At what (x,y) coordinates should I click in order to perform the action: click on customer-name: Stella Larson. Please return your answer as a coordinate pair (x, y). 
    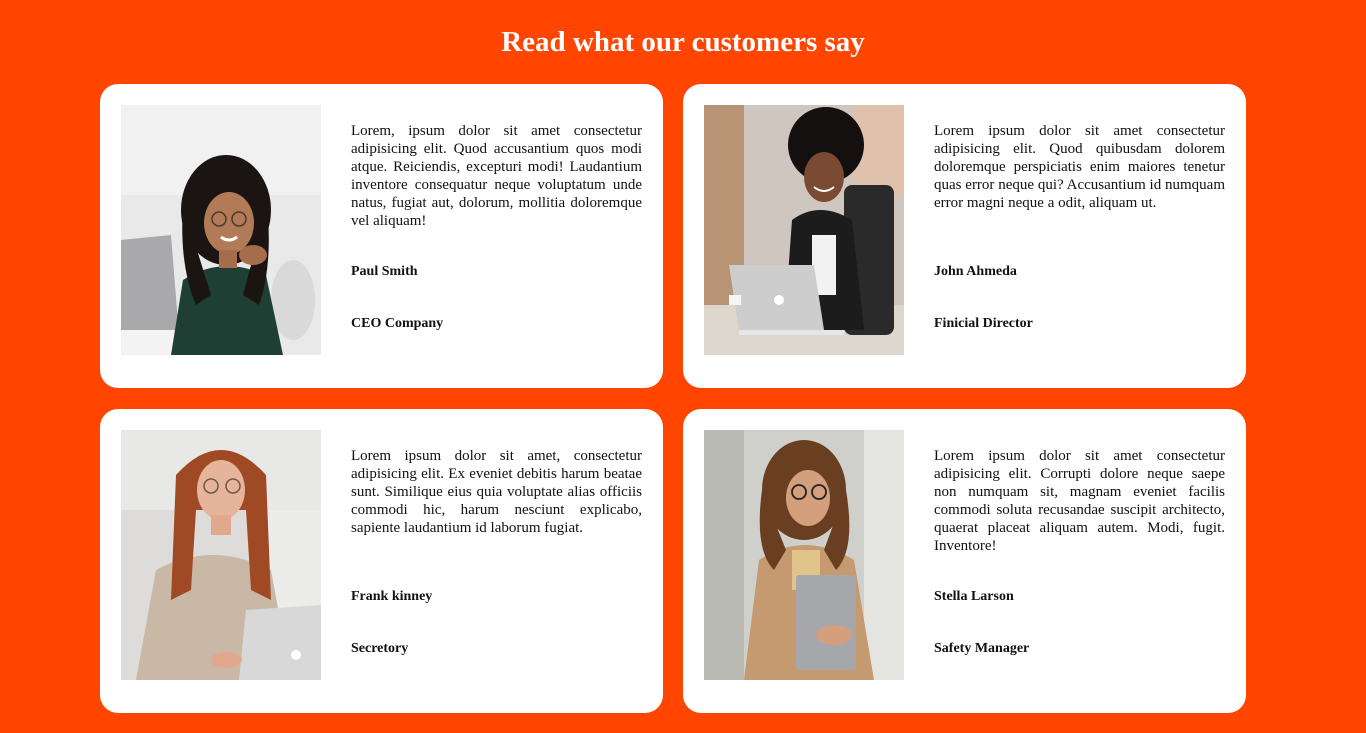
    Looking at the image, I should click on (974, 596).